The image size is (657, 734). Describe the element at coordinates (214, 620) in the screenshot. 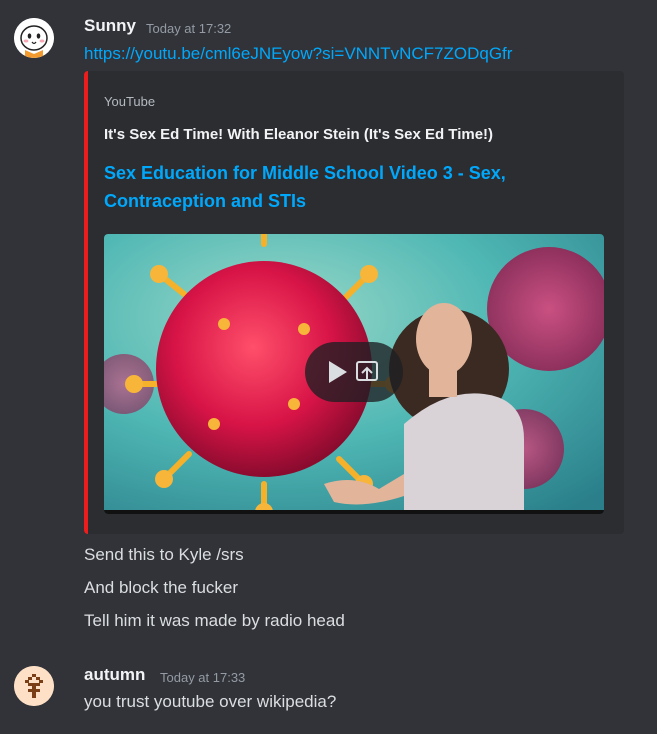

I see `message-text: Tell him it was made by radio head` at that location.